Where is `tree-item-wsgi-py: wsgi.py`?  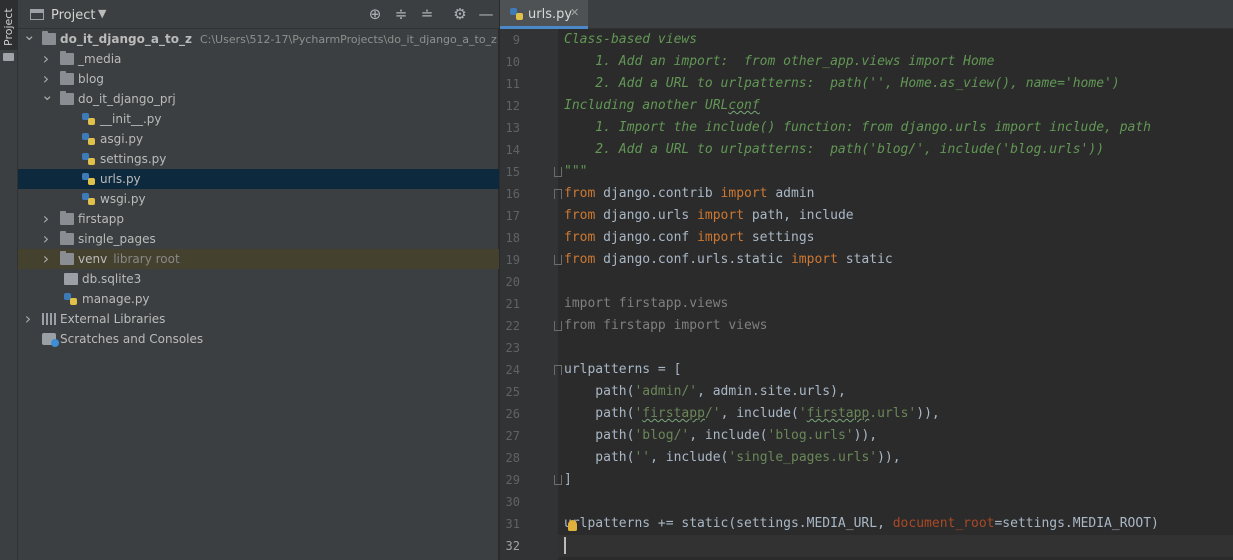
tree-item-wsgi-py: wsgi.py is located at coordinates (258, 199).